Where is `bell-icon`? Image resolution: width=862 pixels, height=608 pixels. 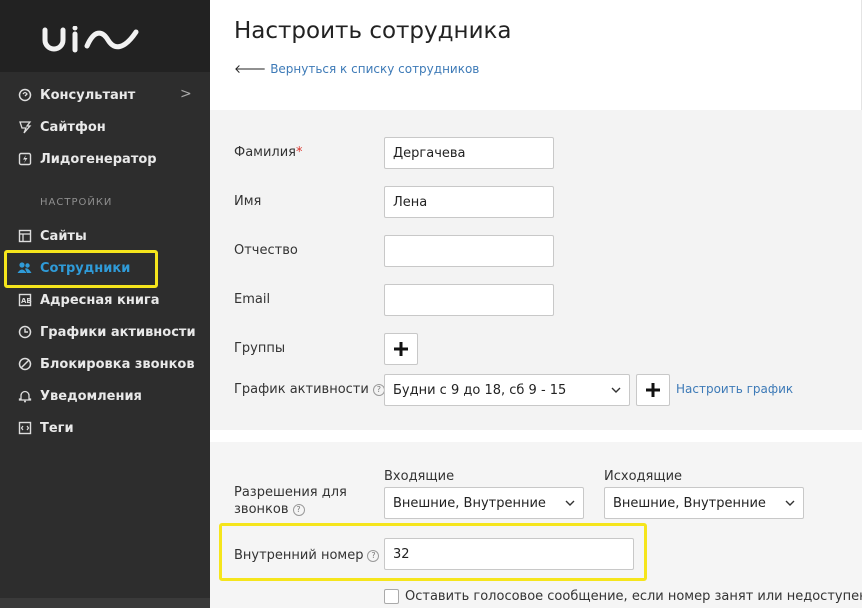
bell-icon is located at coordinates (24, 396).